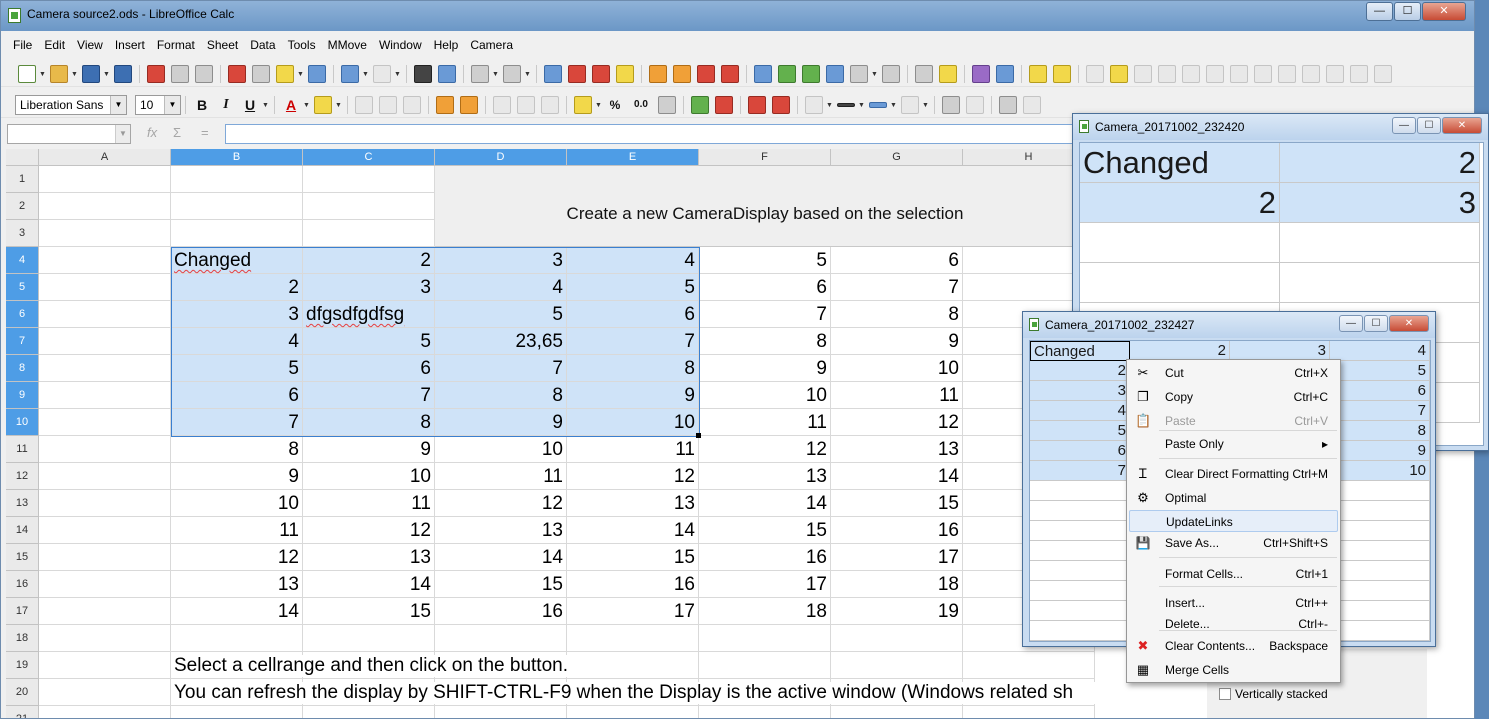 The width and height of the screenshot is (1489, 719). What do you see at coordinates (951, 105) in the screenshot?
I see `ltr-icon` at bounding box center [951, 105].